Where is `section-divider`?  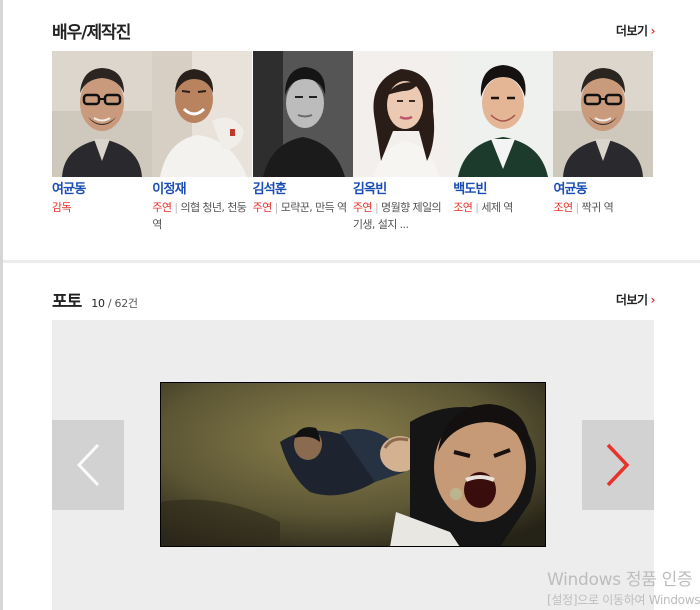 section-divider is located at coordinates (351, 261).